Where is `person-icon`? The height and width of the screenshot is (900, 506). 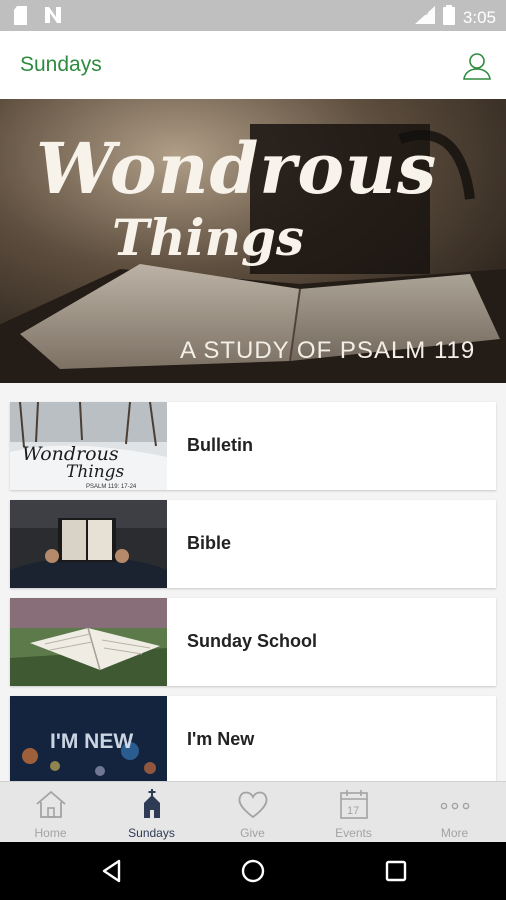 person-icon is located at coordinates (477, 66).